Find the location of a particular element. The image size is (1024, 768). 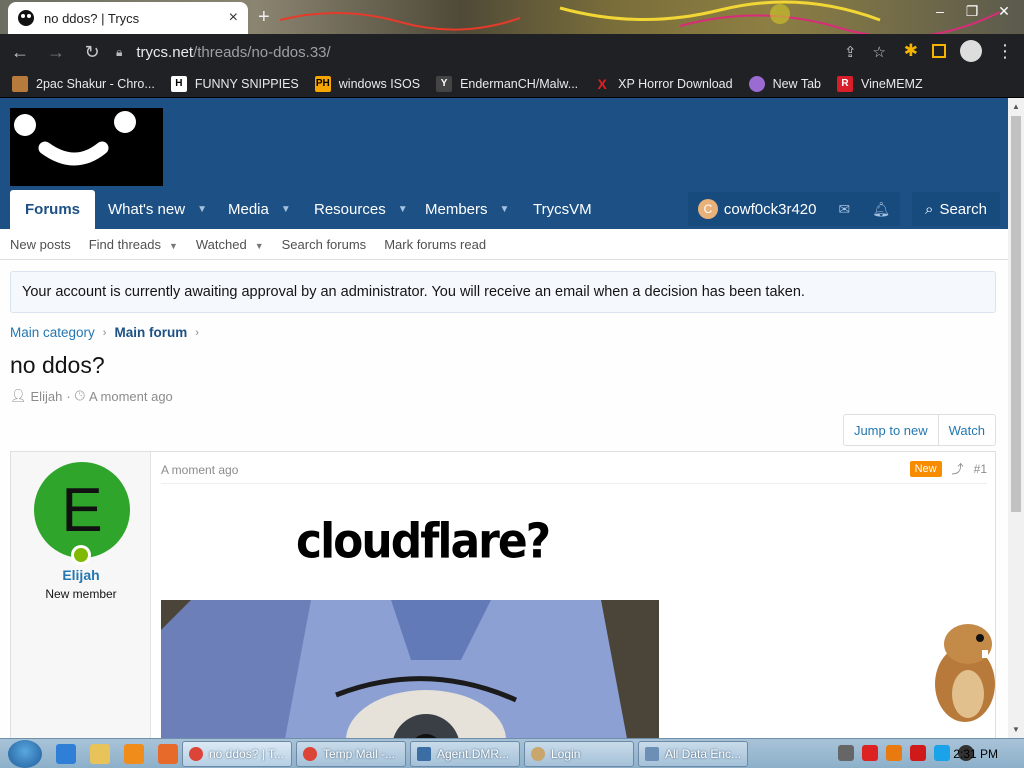

bookmark-item: R VineMEMZ is located at coordinates (880, 83).